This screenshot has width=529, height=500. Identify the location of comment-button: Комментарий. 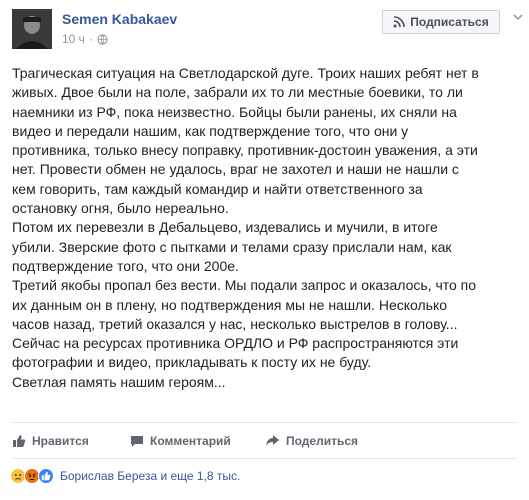
(180, 441).